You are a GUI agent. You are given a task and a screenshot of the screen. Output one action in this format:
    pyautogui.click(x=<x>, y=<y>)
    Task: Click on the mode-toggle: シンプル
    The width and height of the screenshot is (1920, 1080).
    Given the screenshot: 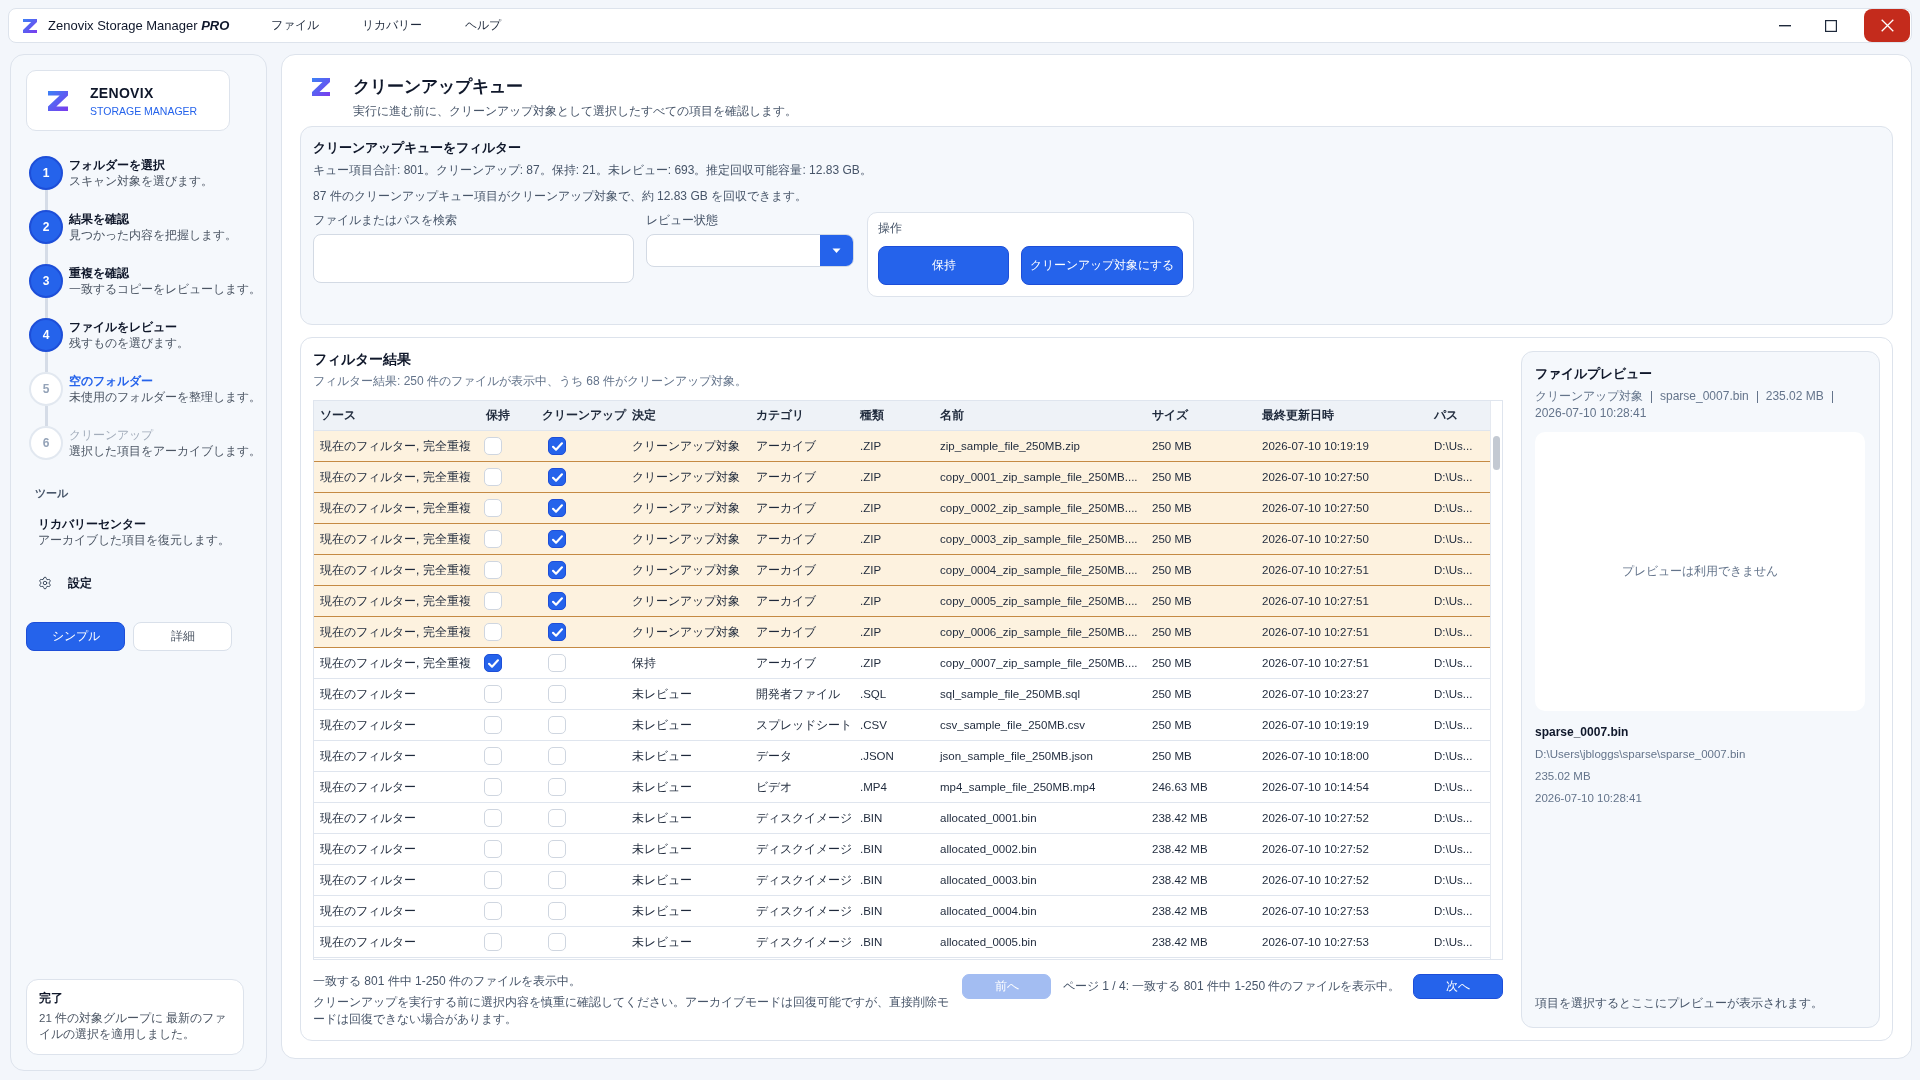 What is the action you would take?
    pyautogui.click(x=75, y=636)
    